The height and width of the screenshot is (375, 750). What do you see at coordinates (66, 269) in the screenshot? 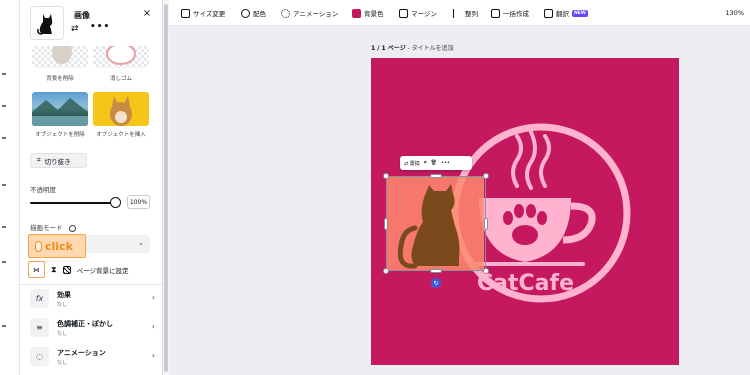
I see `page-background-icon` at bounding box center [66, 269].